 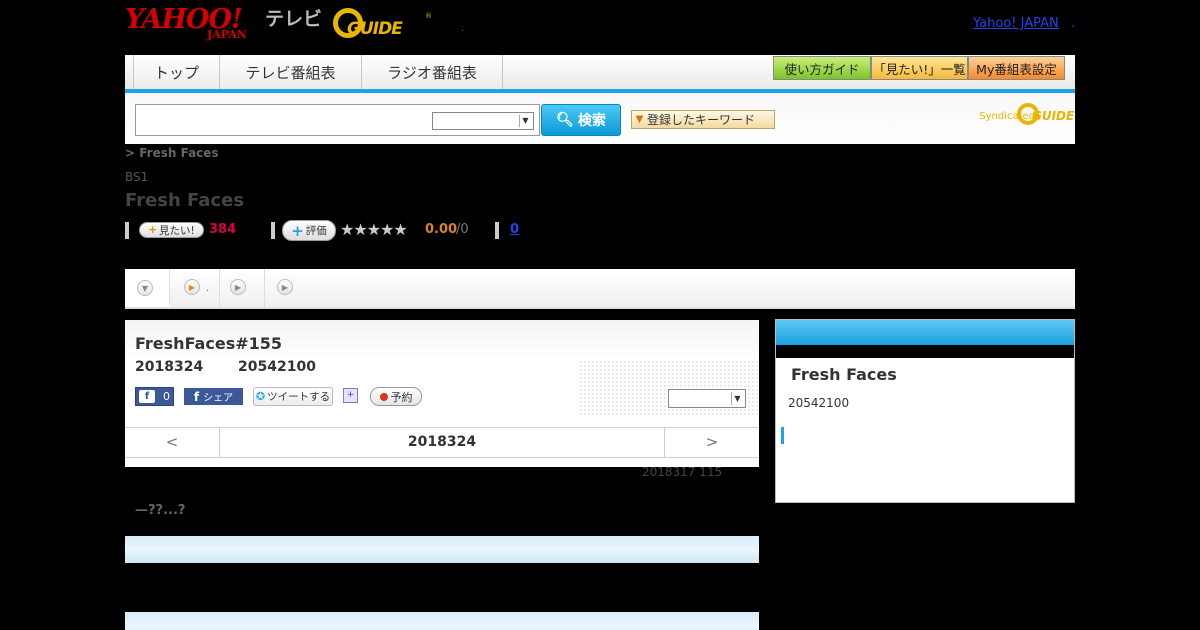 I want to click on pager-current-date: 2018324, so click(x=442, y=442).